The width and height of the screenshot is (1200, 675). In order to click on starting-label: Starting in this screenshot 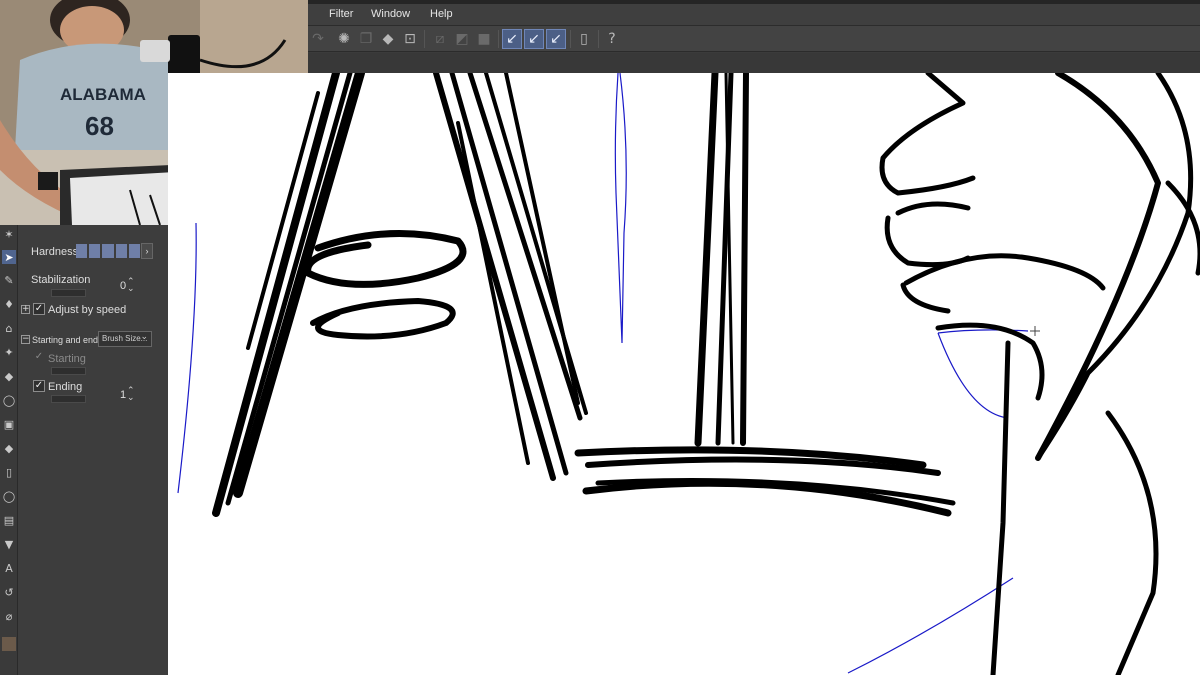, I will do `click(67, 359)`.